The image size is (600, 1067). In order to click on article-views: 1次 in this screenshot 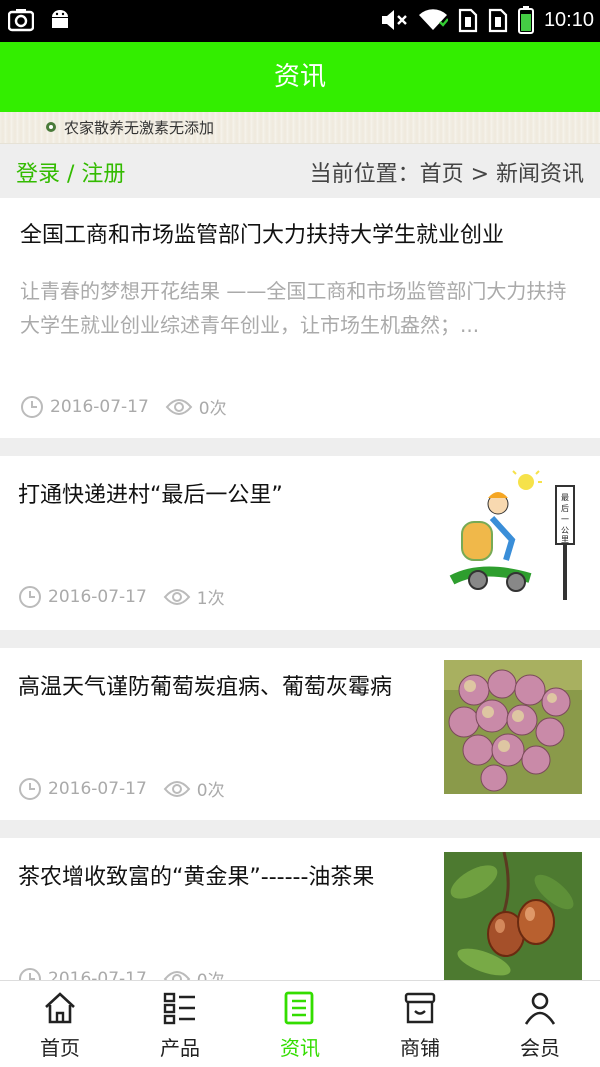, I will do `click(210, 599)`.